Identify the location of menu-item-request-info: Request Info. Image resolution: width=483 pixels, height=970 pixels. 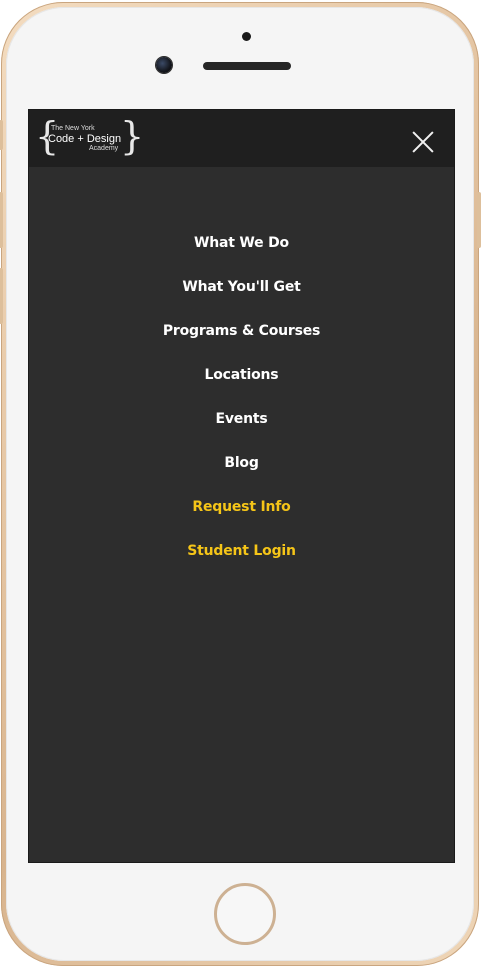
(241, 517).